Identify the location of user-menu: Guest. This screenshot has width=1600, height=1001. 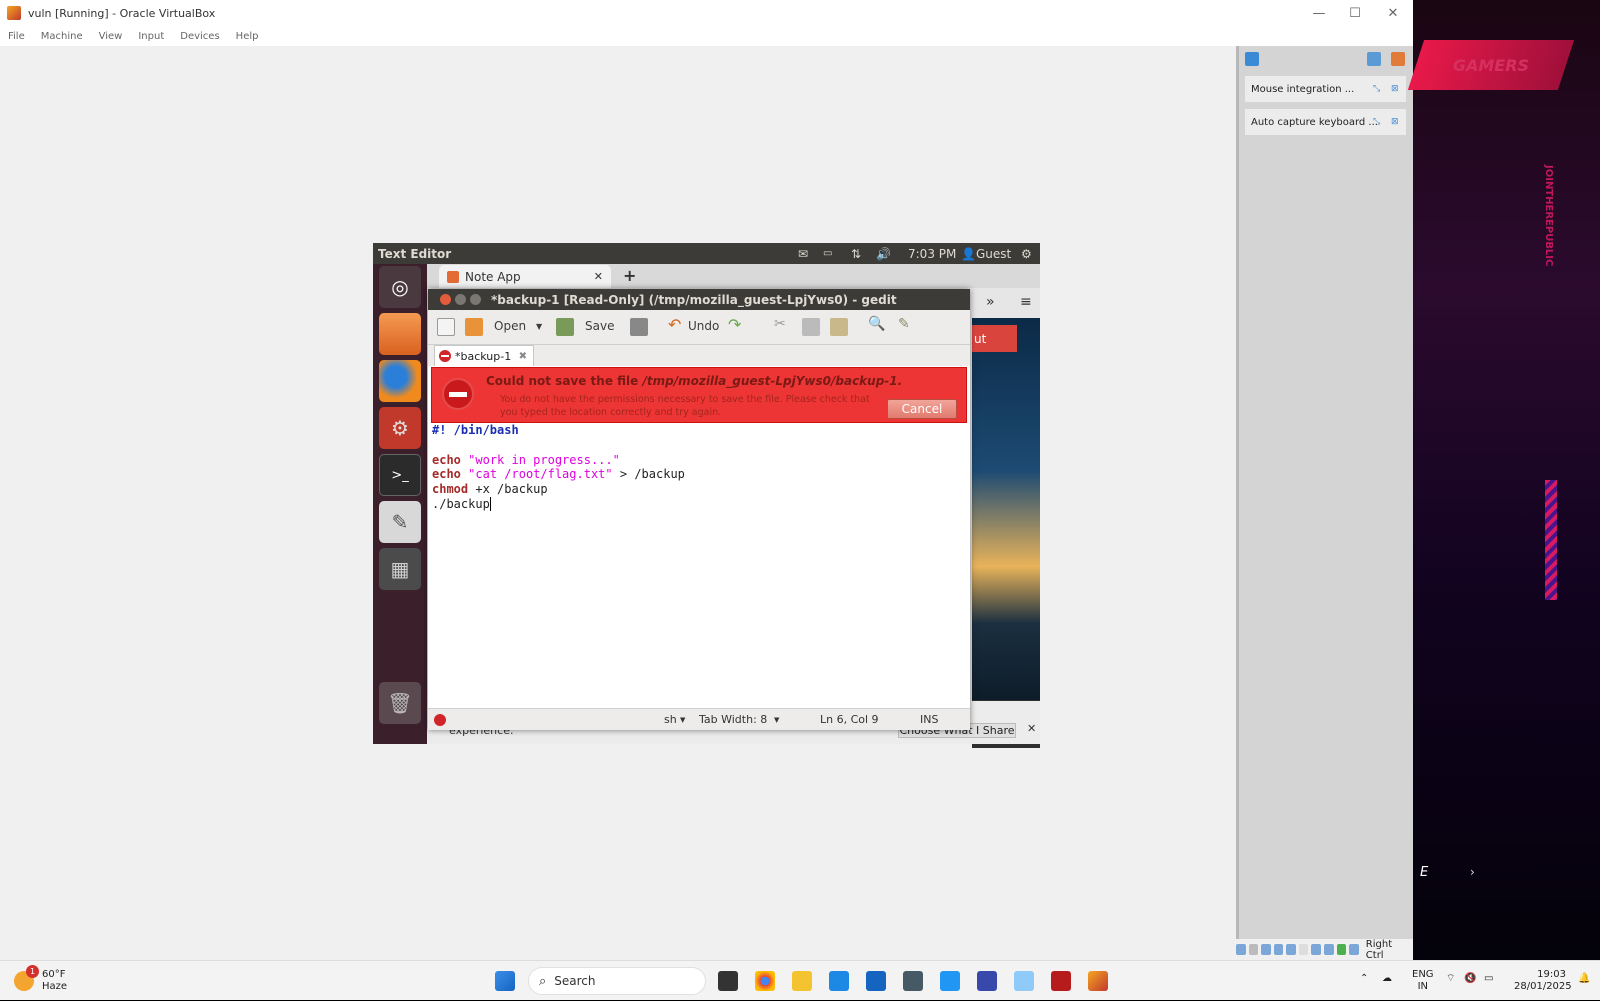
(993, 254).